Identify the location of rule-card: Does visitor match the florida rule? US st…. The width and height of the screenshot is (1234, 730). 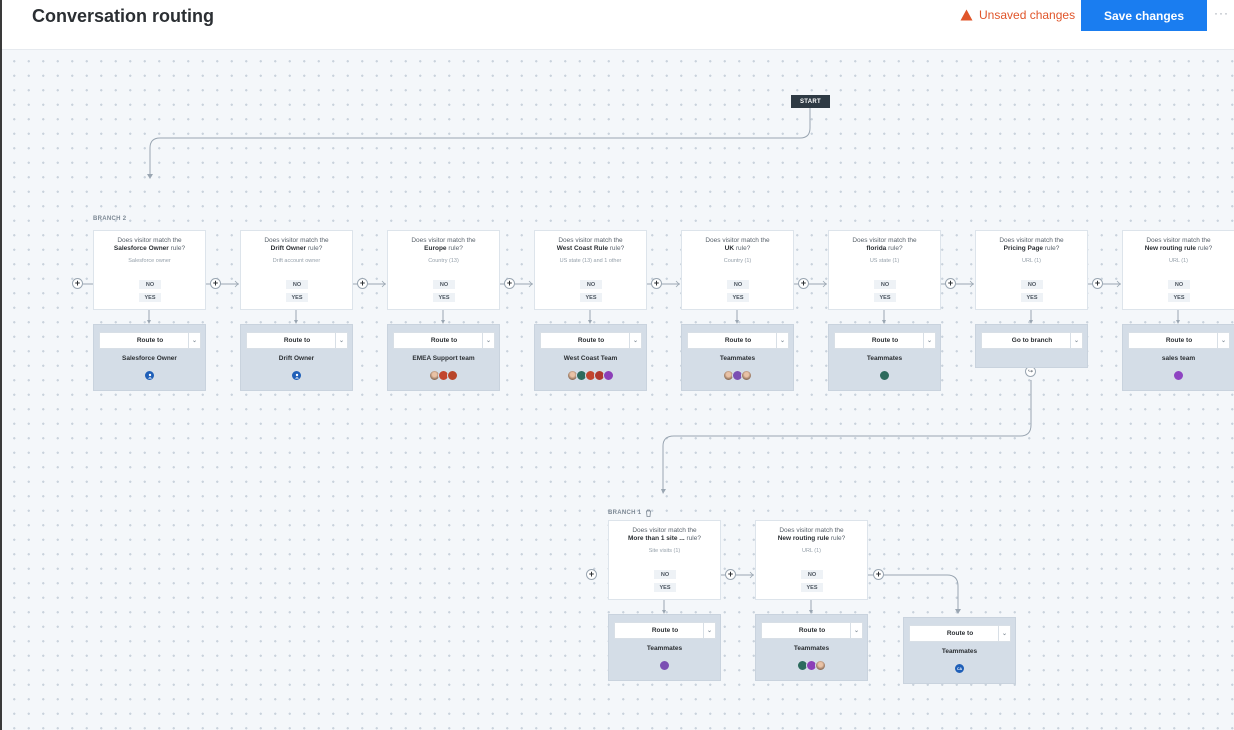
(884, 270).